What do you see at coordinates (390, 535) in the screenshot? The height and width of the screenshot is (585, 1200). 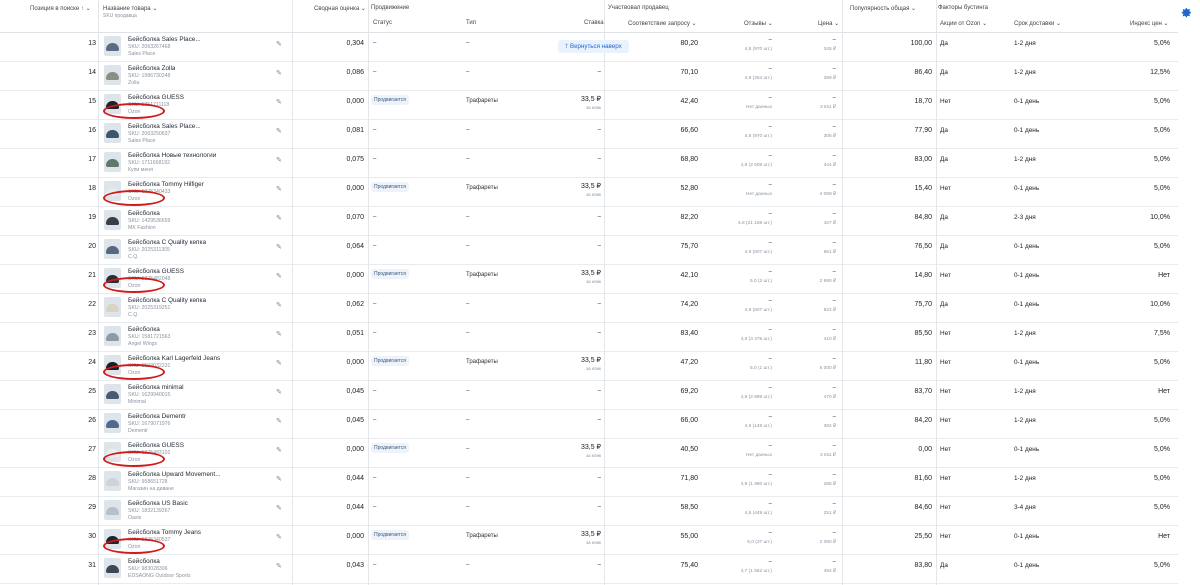 I see `status-badge: Продвигается` at bounding box center [390, 535].